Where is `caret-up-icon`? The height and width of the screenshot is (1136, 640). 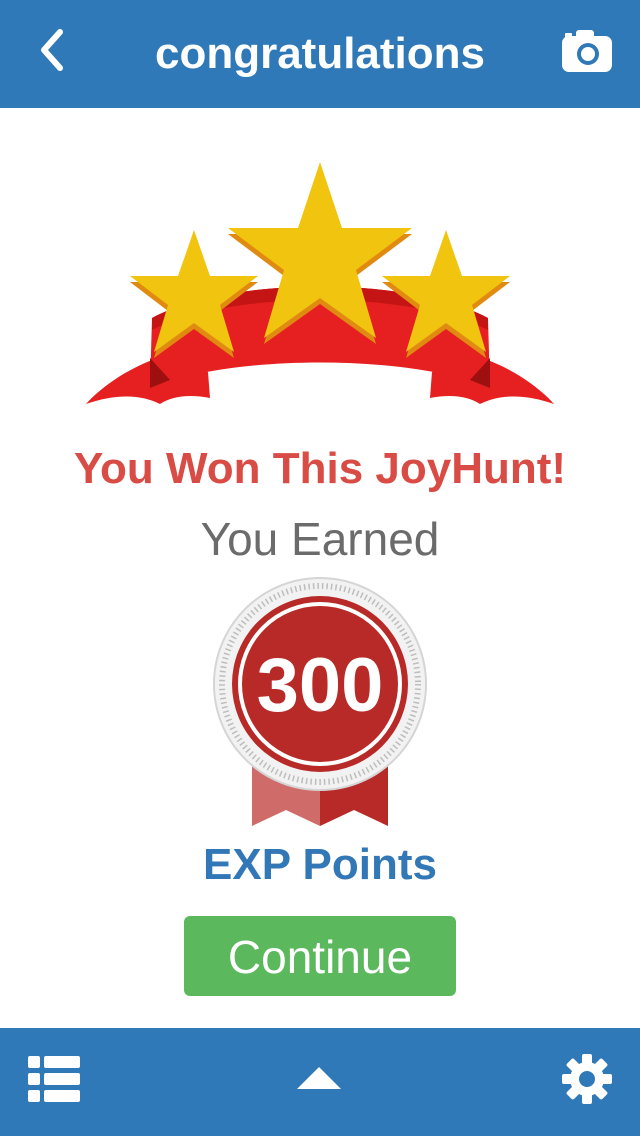 caret-up-icon is located at coordinates (319, 1078).